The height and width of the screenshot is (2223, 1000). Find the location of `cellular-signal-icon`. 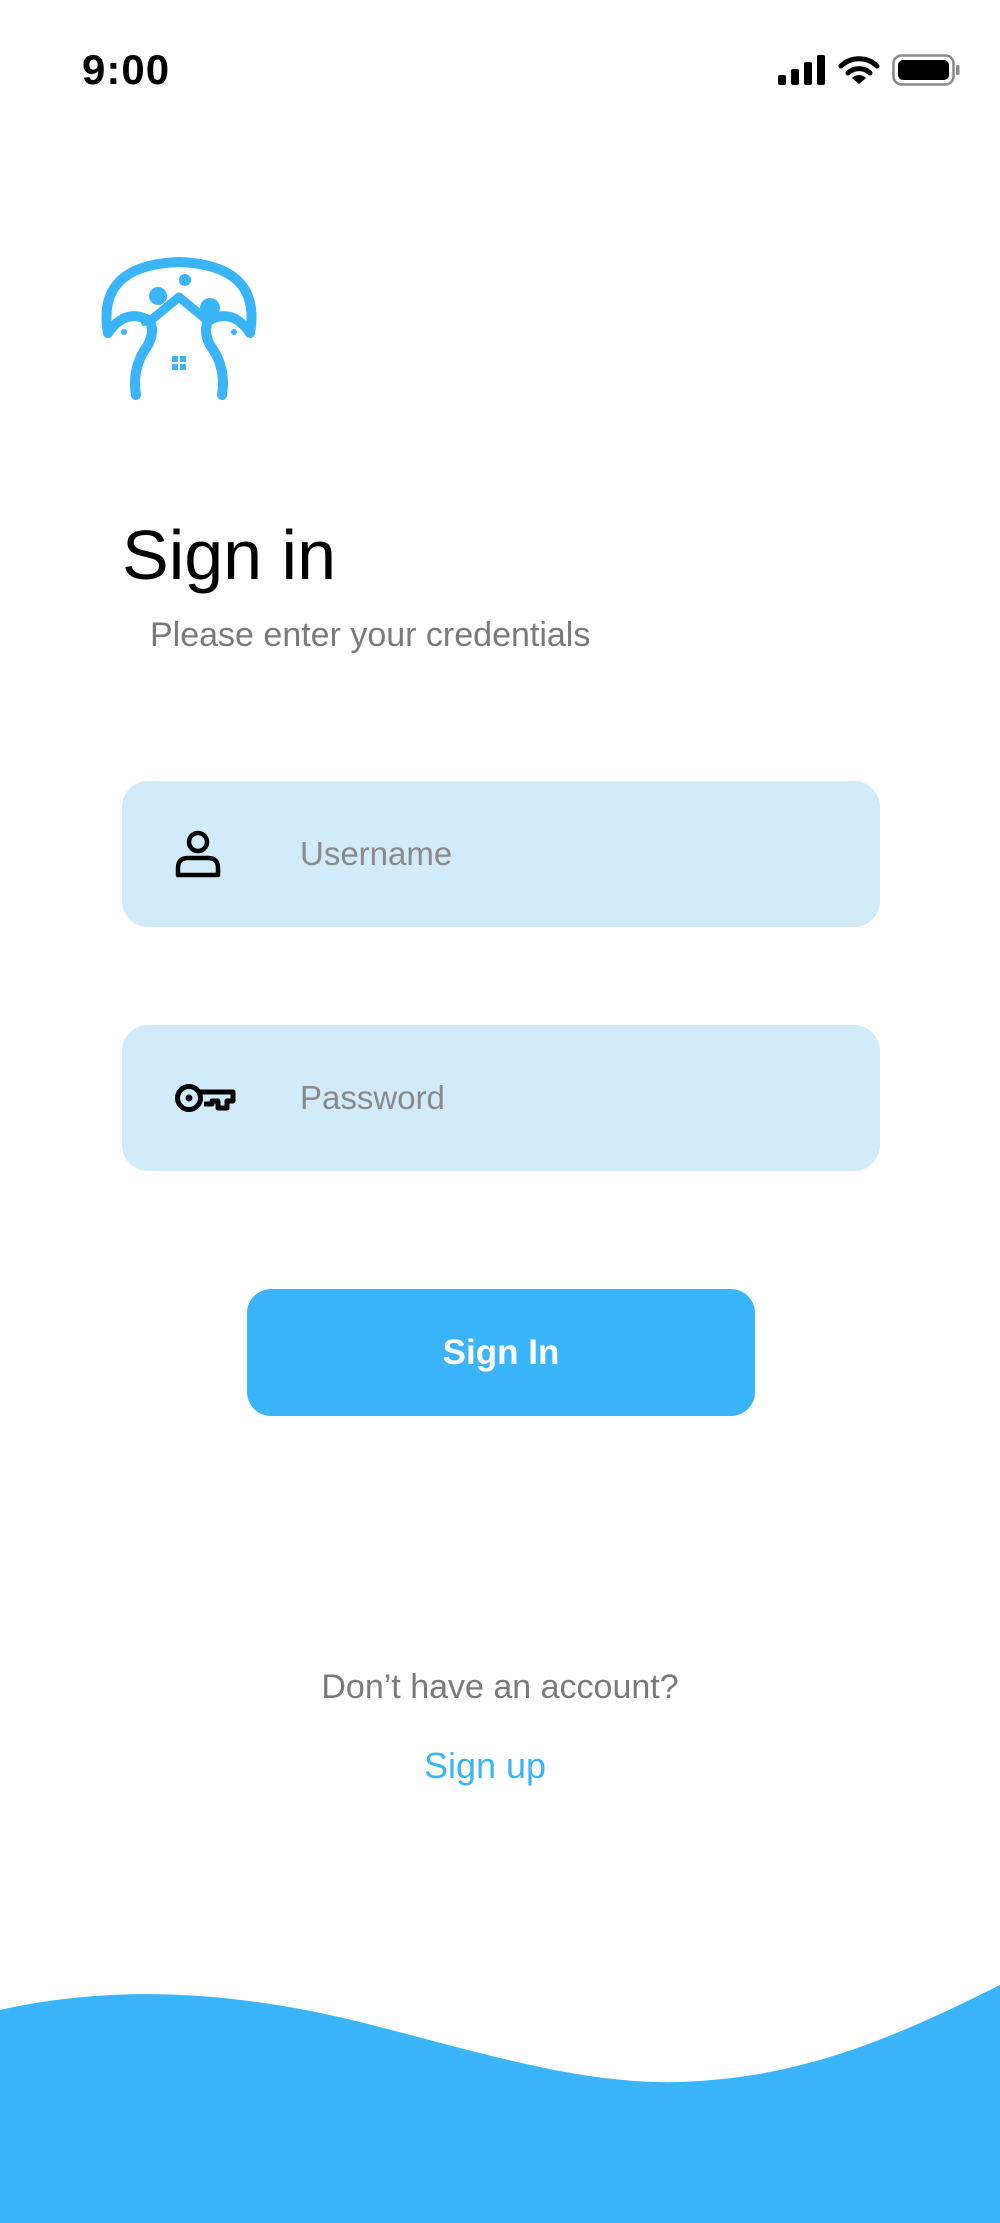

cellular-signal-icon is located at coordinates (801, 70).